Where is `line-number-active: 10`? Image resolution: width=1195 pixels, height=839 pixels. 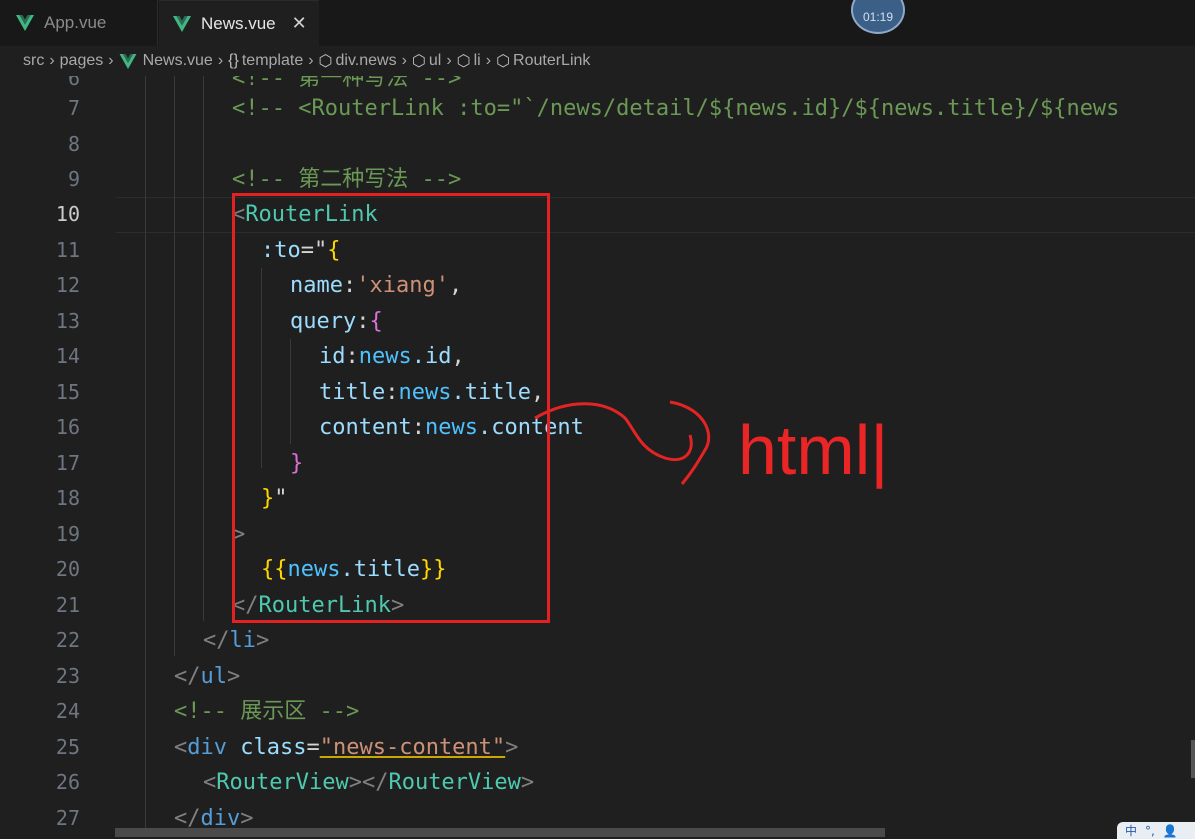 line-number-active: 10 is located at coordinates (67, 214).